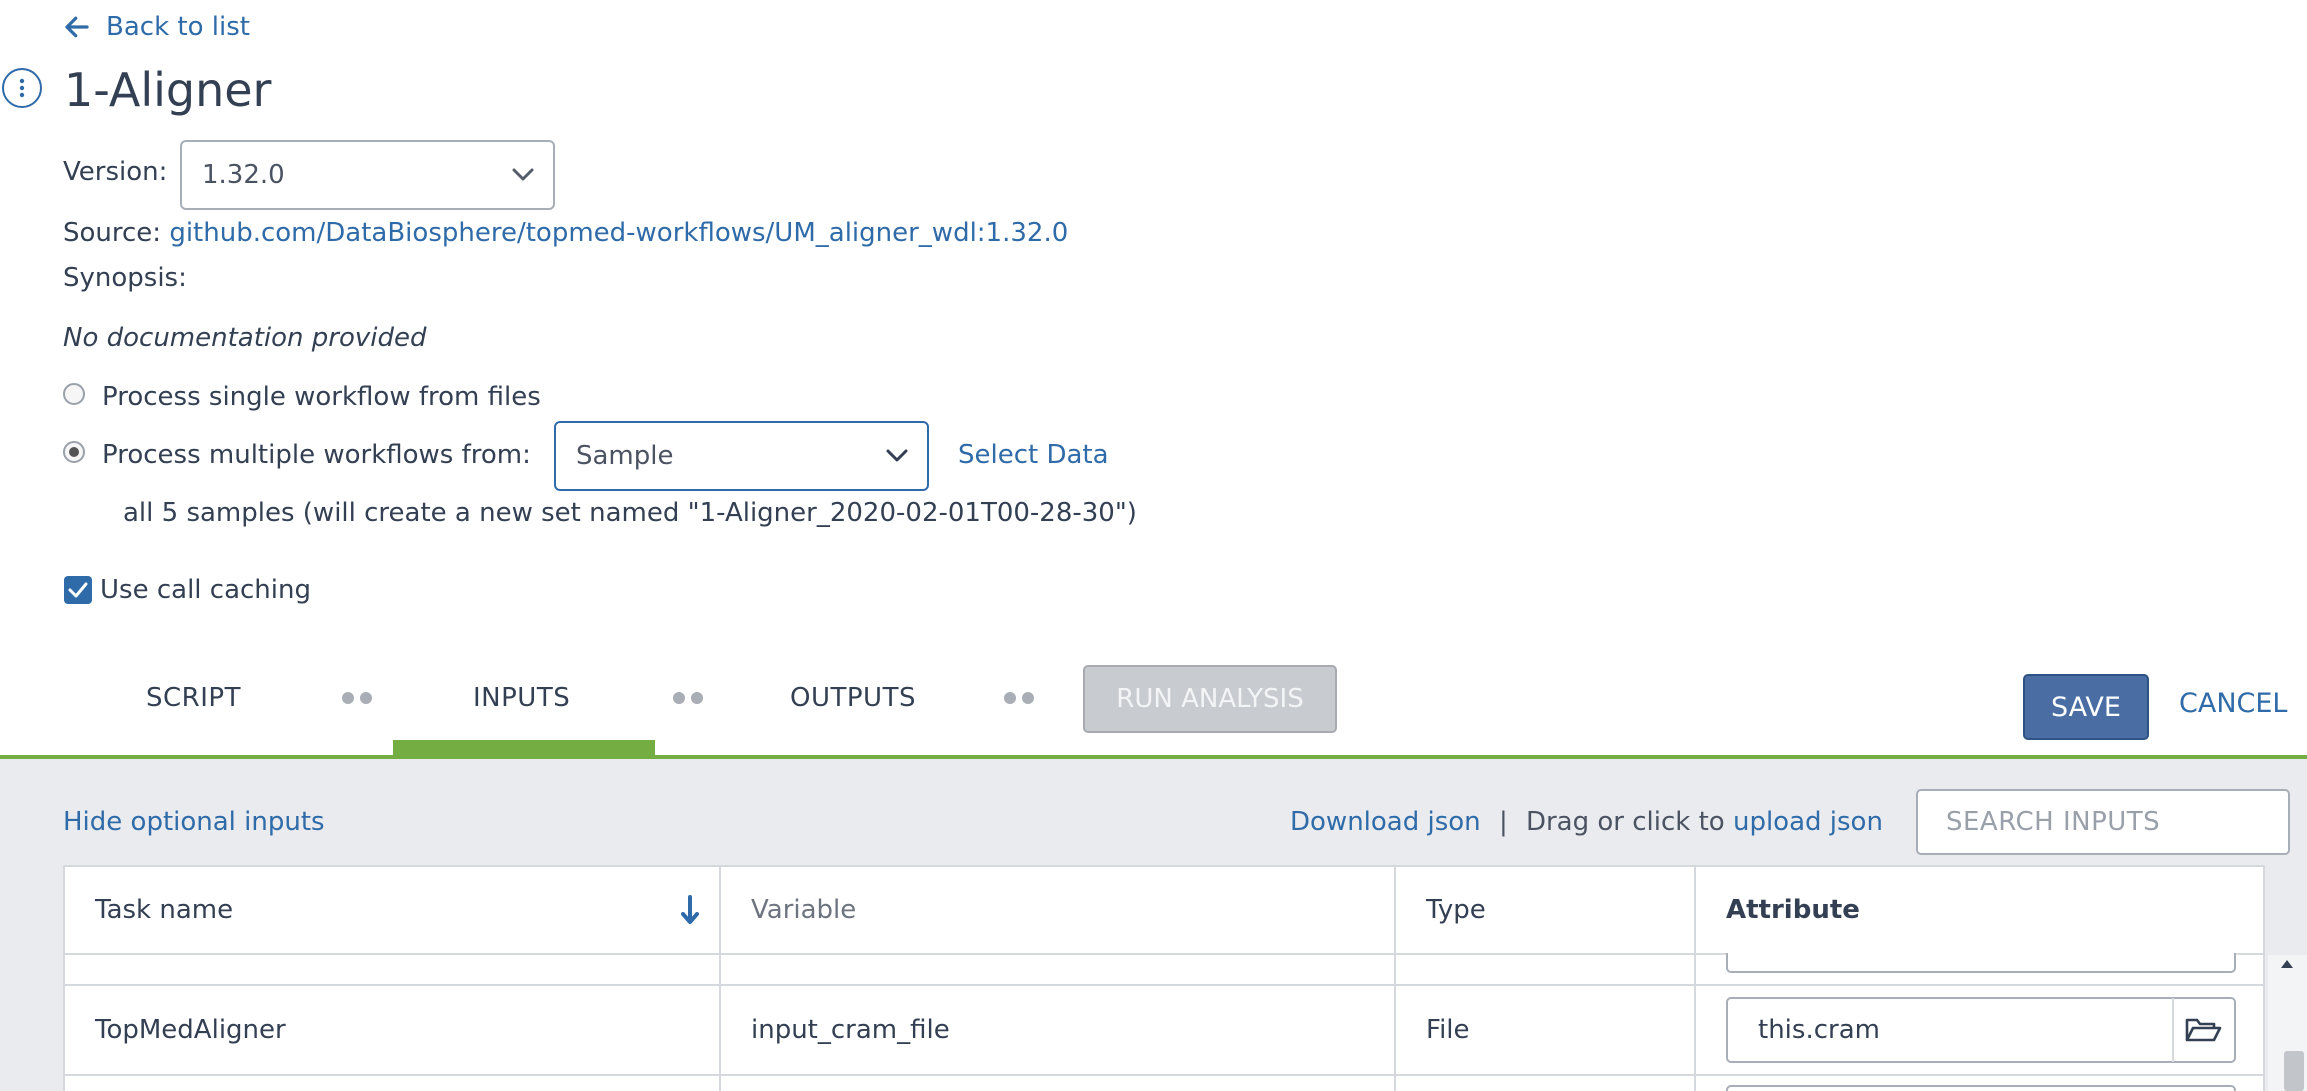  What do you see at coordinates (1625, 822) in the screenshot?
I see `drag-upload-text: Drag or click to` at bounding box center [1625, 822].